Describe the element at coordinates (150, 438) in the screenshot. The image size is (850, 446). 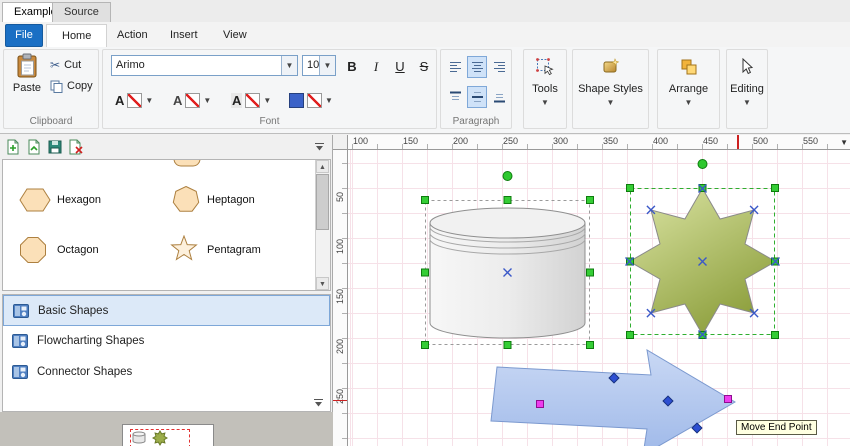
I see `overview-mini-shapes` at that location.